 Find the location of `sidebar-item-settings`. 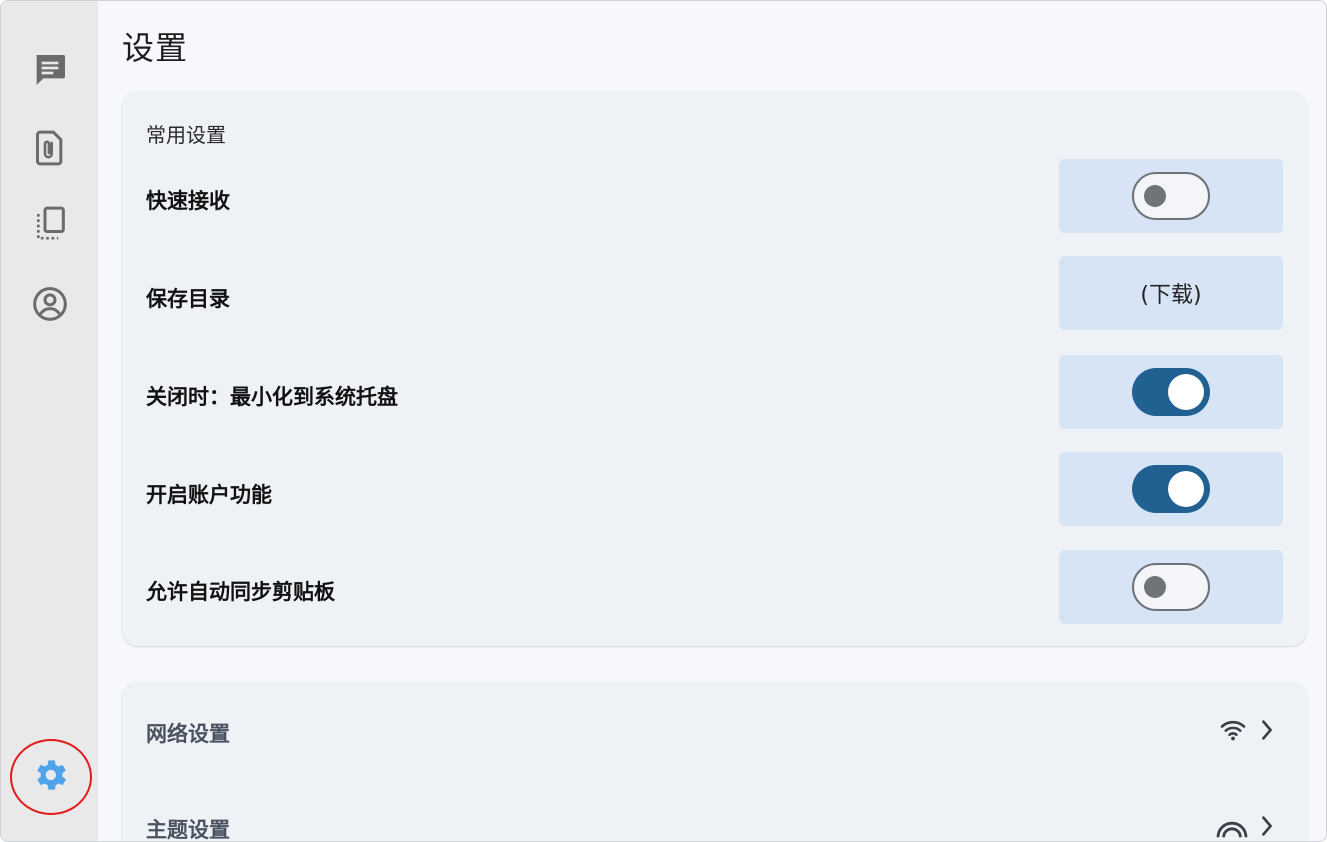

sidebar-item-settings is located at coordinates (50, 775).